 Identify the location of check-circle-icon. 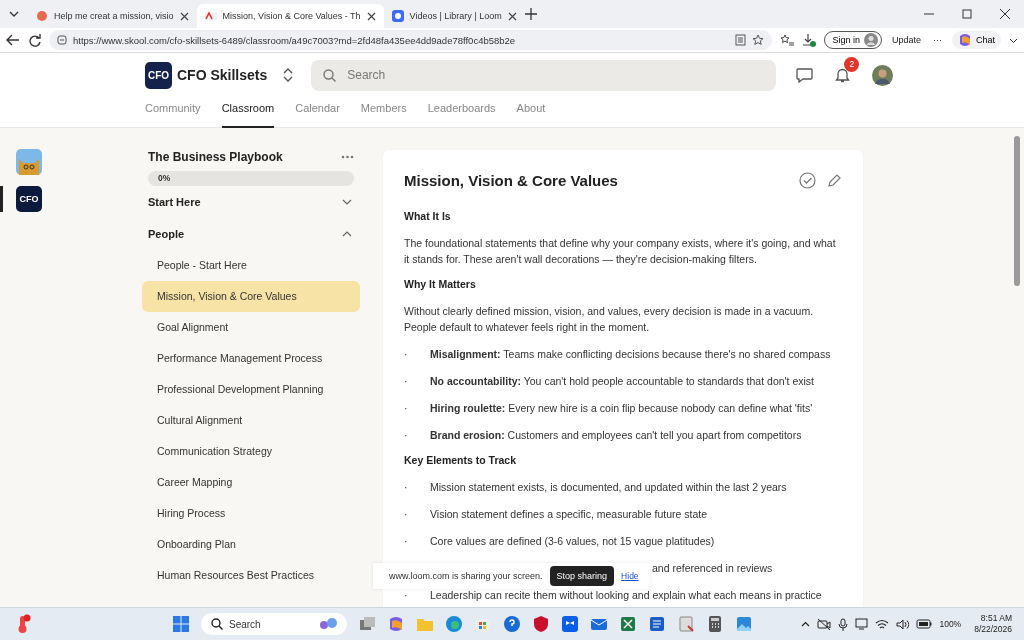
(807, 180).